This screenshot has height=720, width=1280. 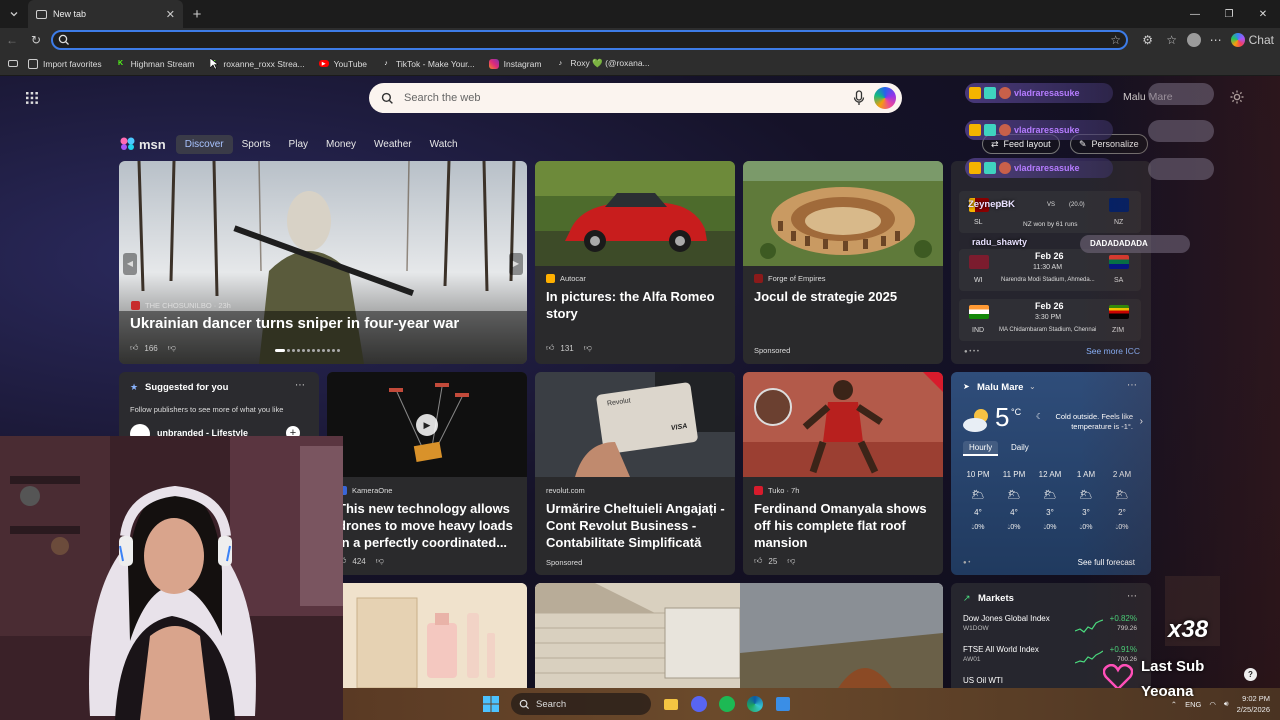 What do you see at coordinates (1195, 14) in the screenshot?
I see `minimize-button: —` at bounding box center [1195, 14].